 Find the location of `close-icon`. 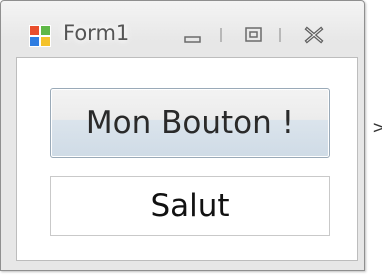

close-icon is located at coordinates (314, 35).